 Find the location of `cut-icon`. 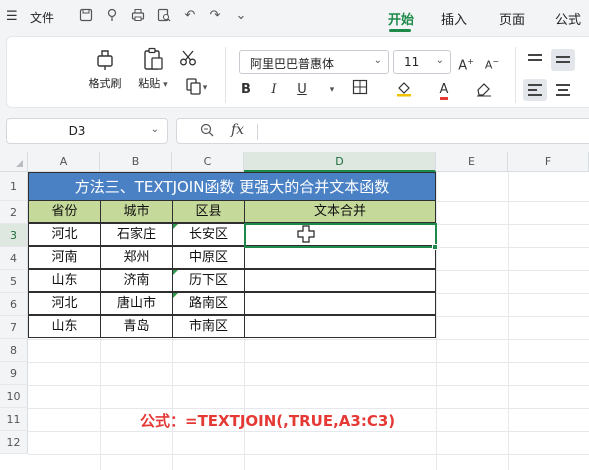

cut-icon is located at coordinates (188, 60).